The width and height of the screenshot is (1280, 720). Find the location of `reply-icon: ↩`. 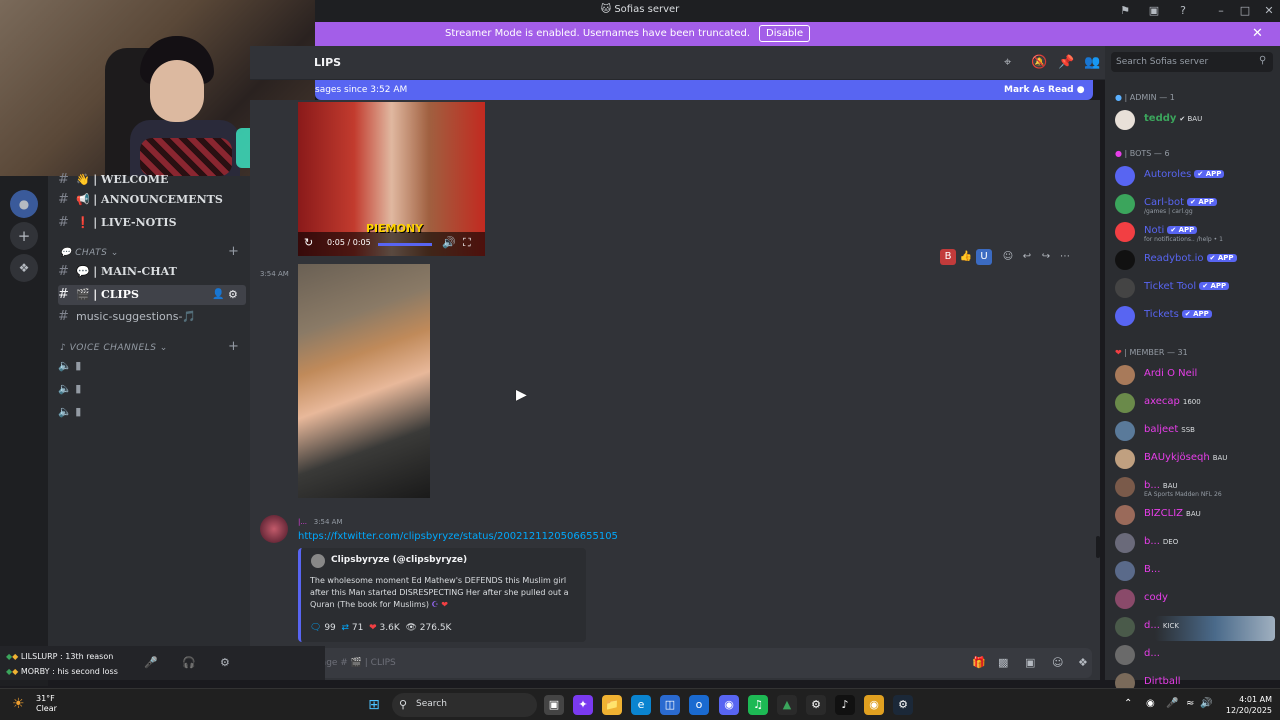

reply-icon: ↩ is located at coordinates (1027, 257).